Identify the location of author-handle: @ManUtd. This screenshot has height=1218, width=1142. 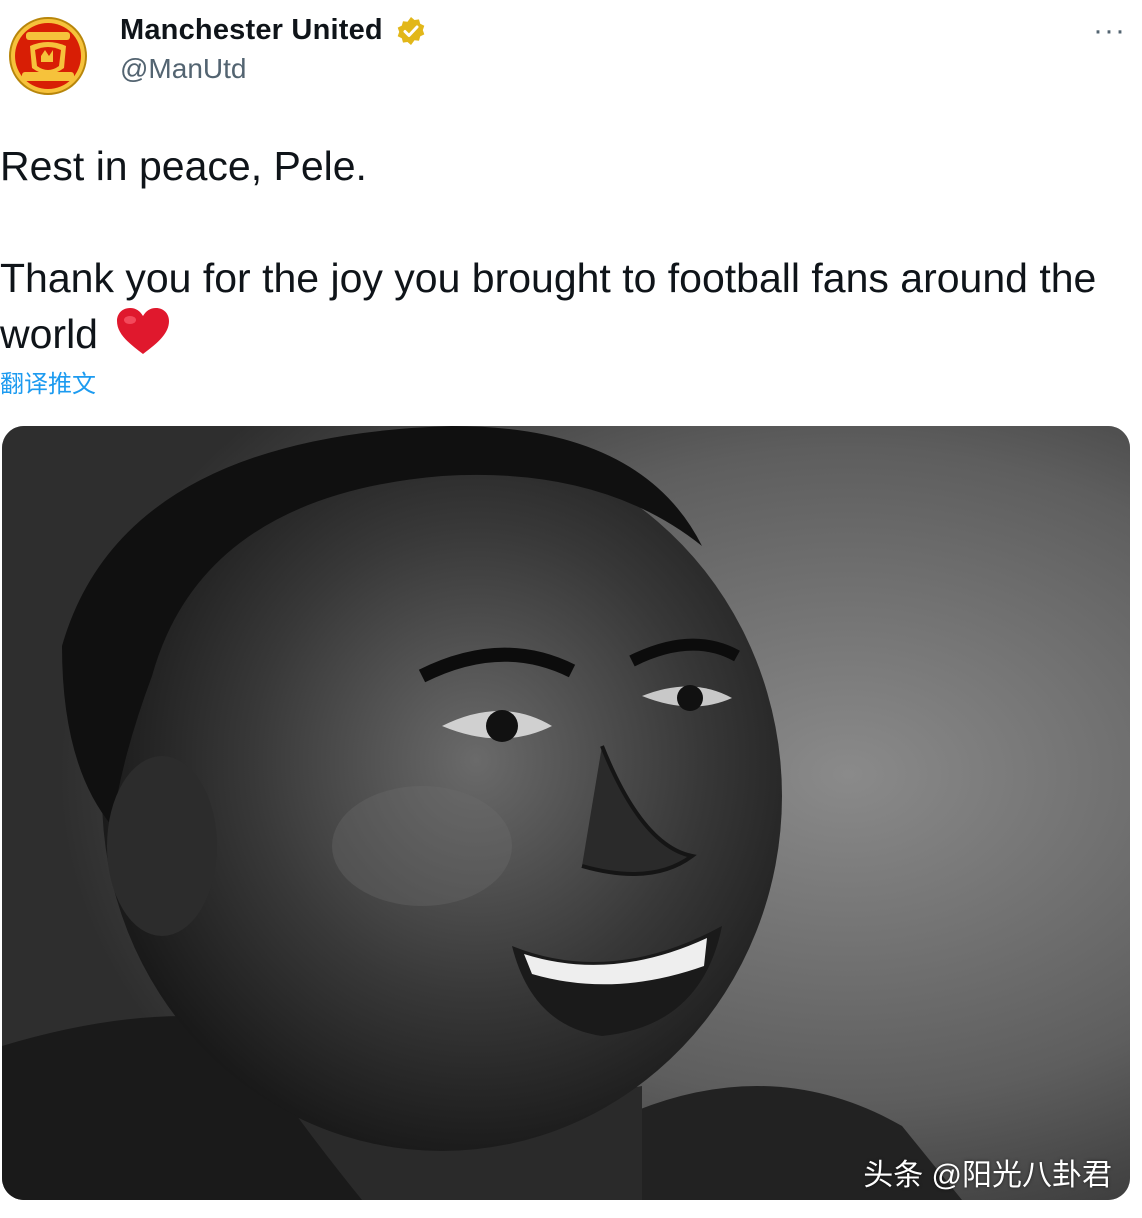
(273, 69).